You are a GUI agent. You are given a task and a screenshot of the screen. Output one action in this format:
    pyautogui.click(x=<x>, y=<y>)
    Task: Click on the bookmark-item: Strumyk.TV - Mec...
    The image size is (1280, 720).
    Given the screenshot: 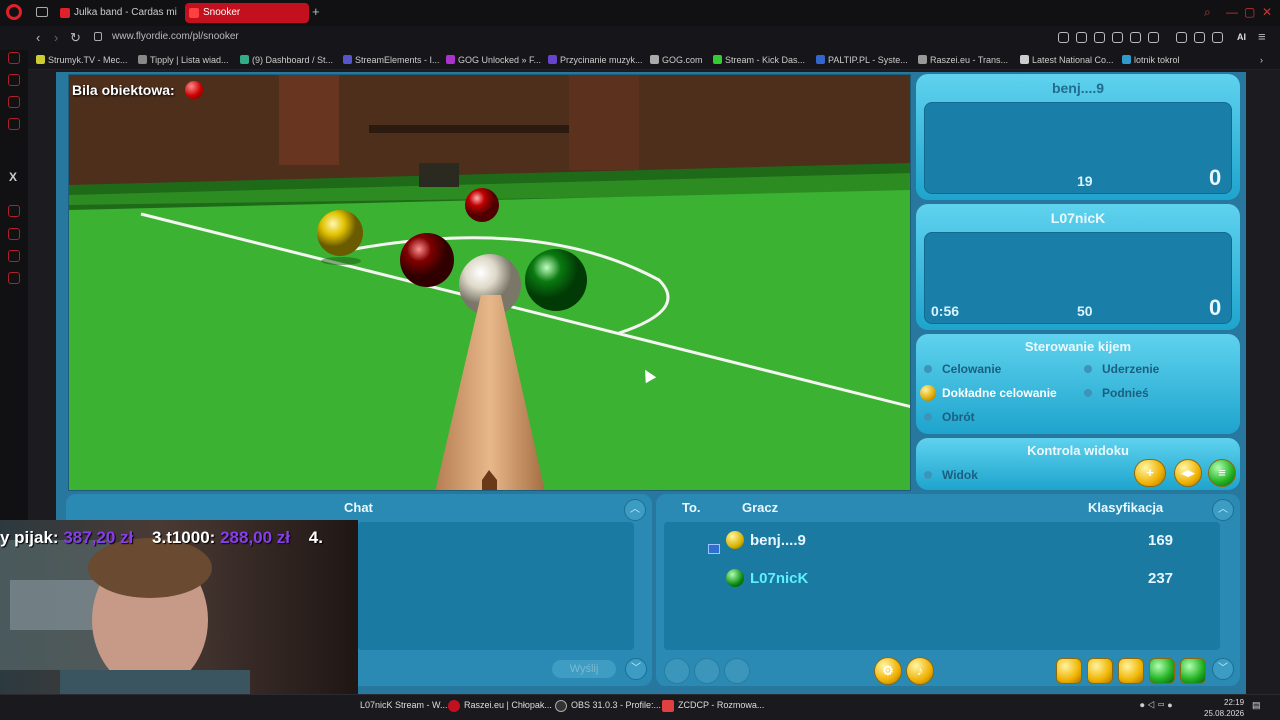 What is the action you would take?
    pyautogui.click(x=82, y=60)
    